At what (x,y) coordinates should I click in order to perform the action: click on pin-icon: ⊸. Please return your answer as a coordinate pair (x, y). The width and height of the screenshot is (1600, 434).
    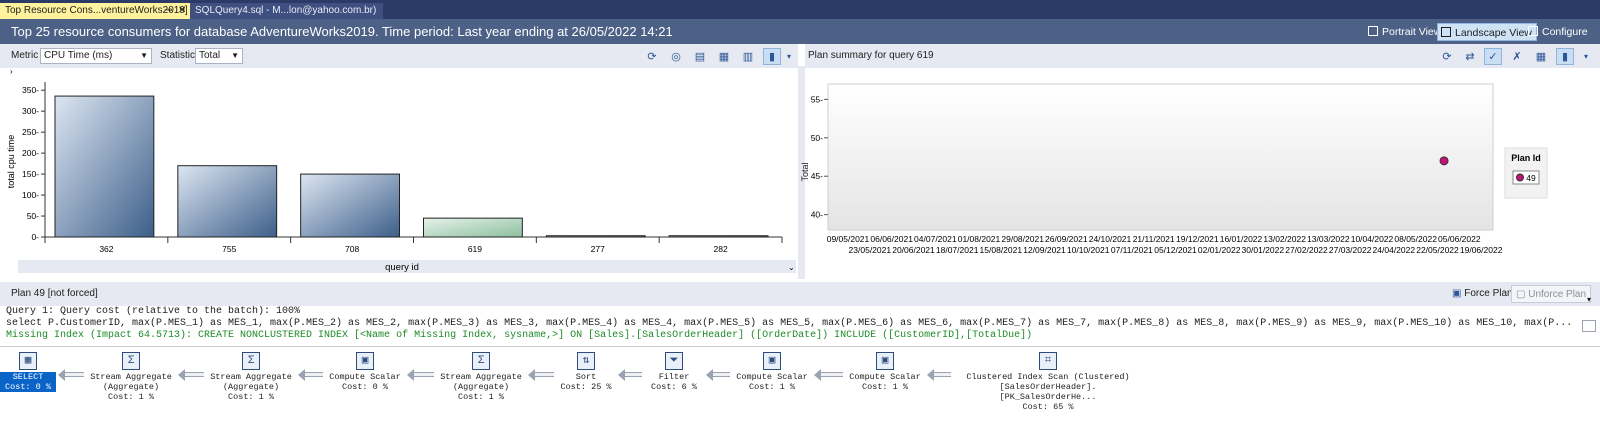
    Looking at the image, I should click on (168, 11).